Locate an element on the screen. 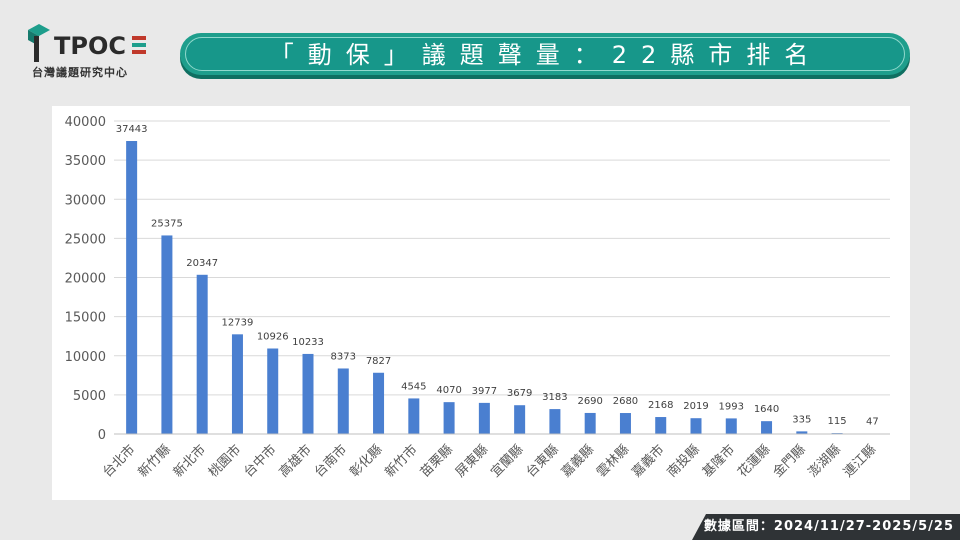 The width and height of the screenshot is (960, 540). logo-text: TPOC is located at coordinates (90, 46).